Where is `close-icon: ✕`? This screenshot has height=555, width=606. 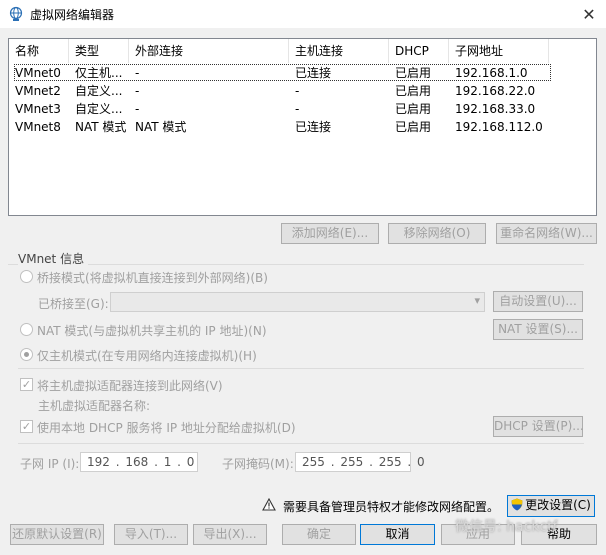 close-icon: ✕ is located at coordinates (589, 14).